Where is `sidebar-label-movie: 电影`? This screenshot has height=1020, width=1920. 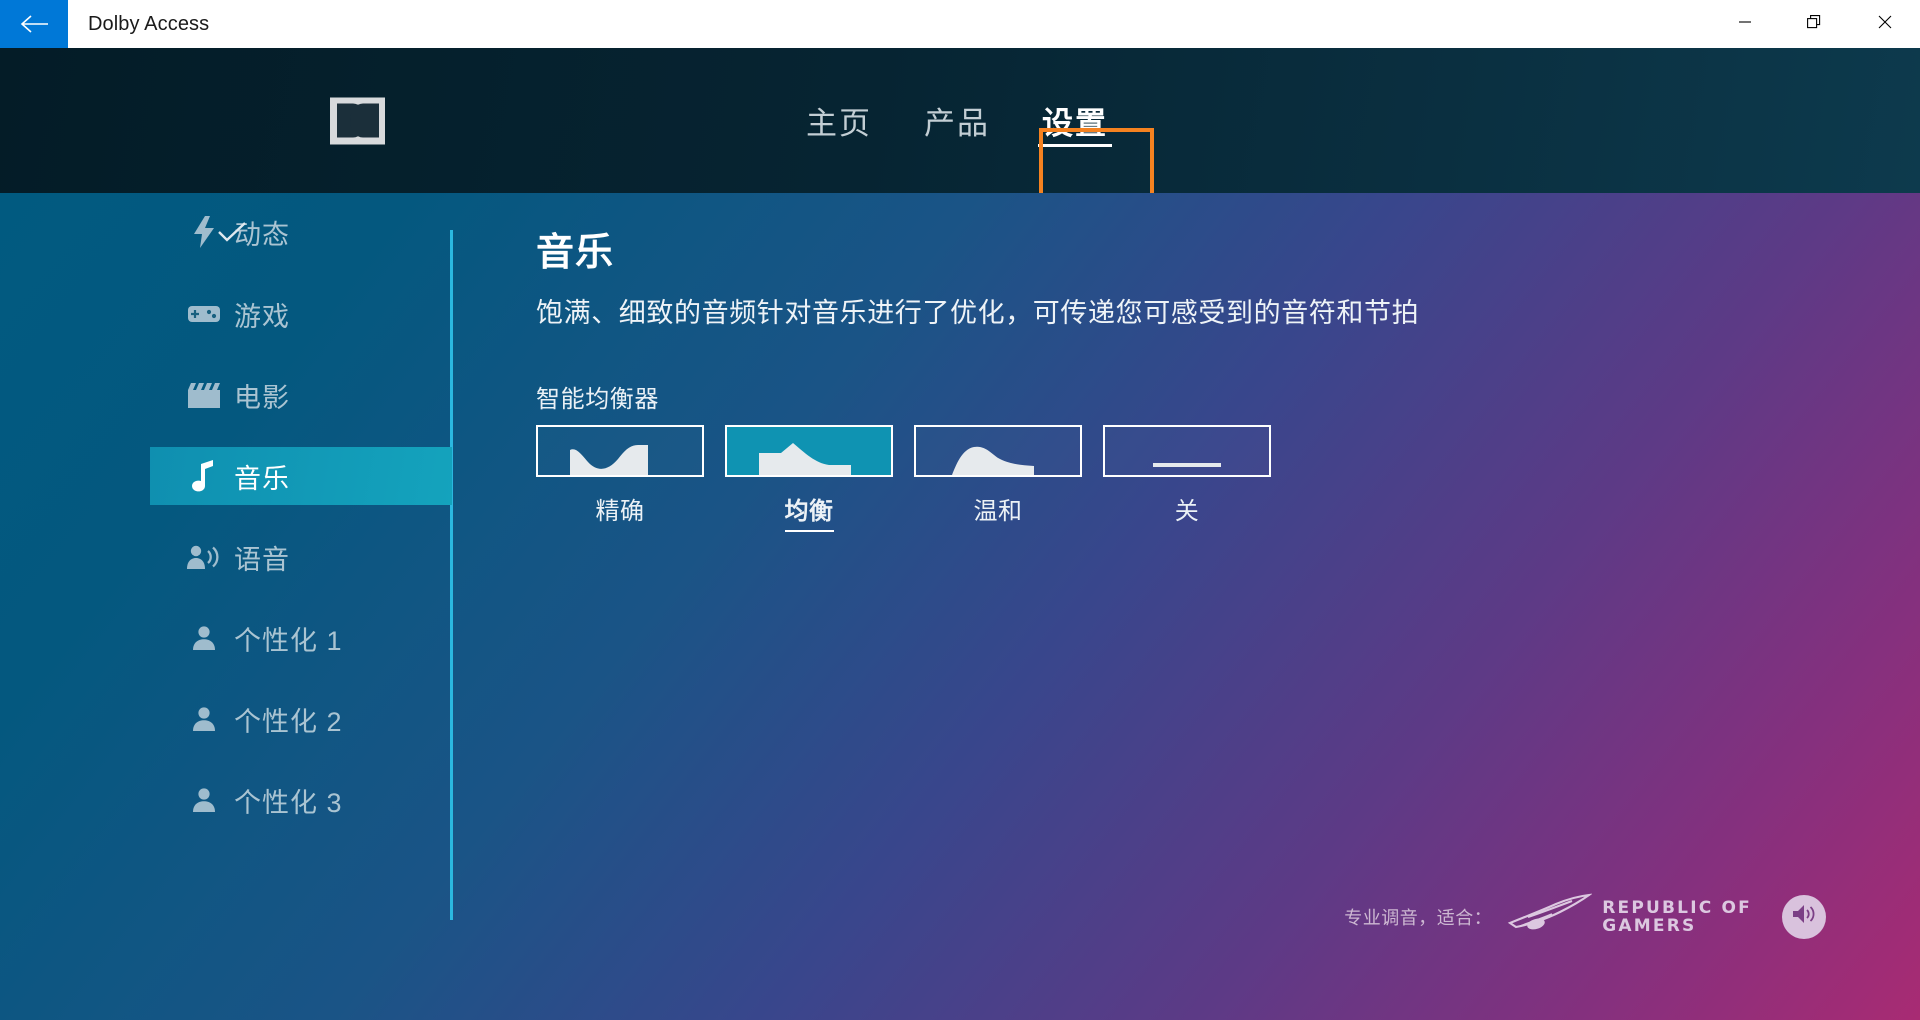
sidebar-label-movie: 电影 is located at coordinates (262, 397).